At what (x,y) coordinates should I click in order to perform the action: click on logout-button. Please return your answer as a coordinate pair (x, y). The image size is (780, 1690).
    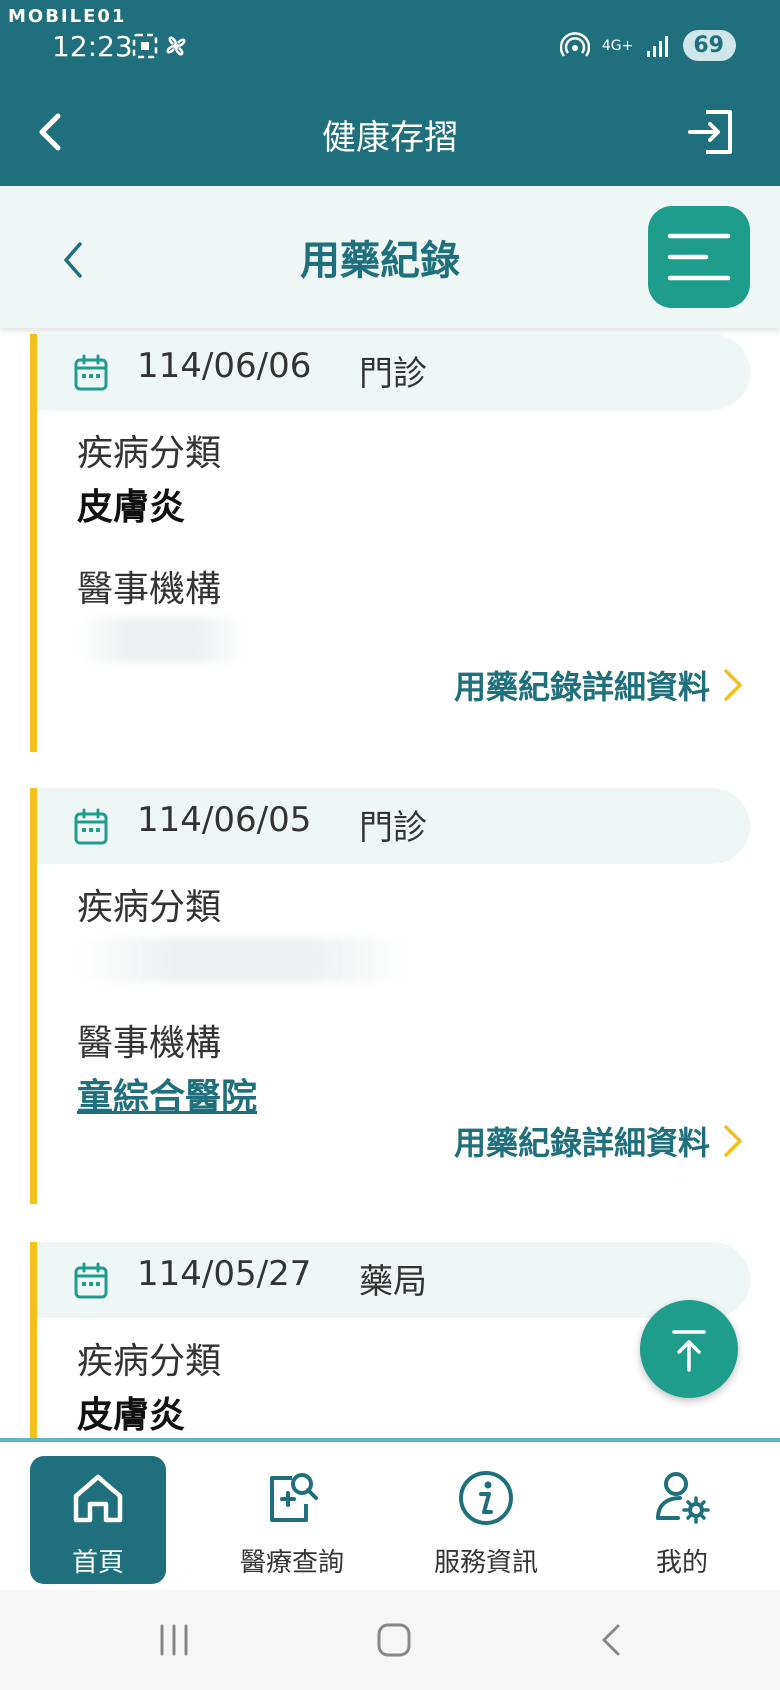
    Looking at the image, I should click on (712, 132).